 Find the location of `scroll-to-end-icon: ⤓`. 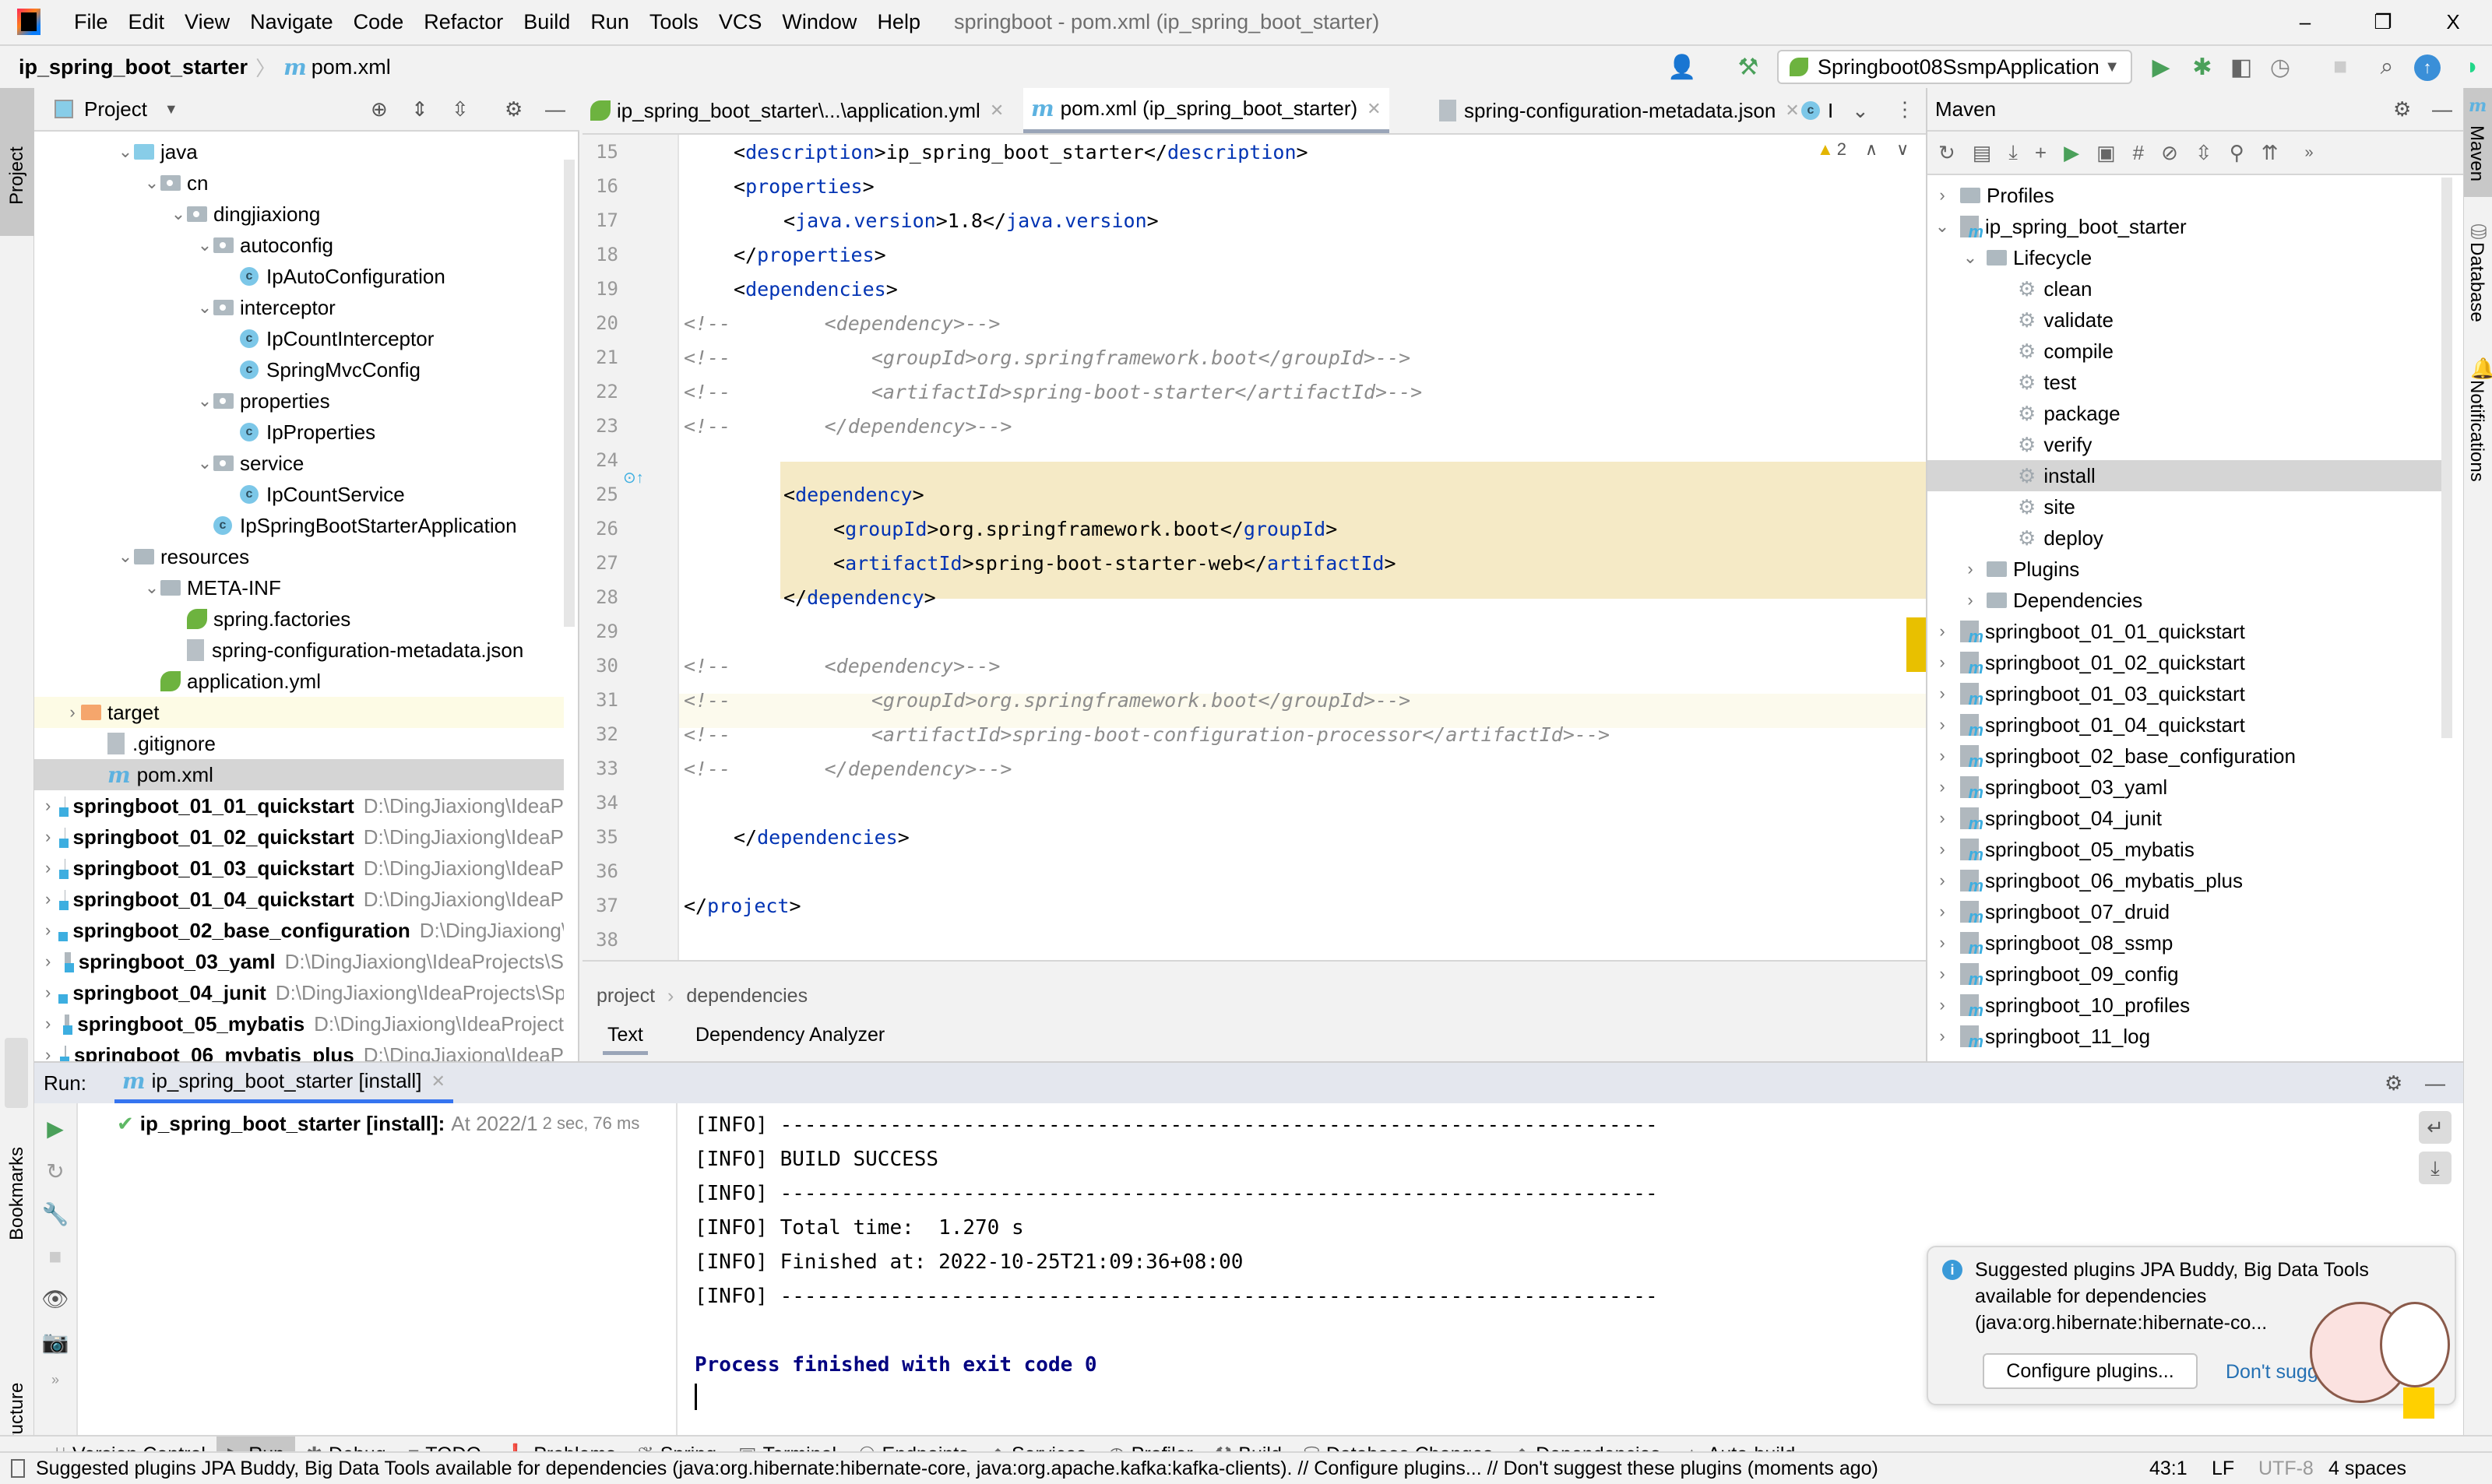

scroll-to-end-icon: ⤓ is located at coordinates (2436, 1168).